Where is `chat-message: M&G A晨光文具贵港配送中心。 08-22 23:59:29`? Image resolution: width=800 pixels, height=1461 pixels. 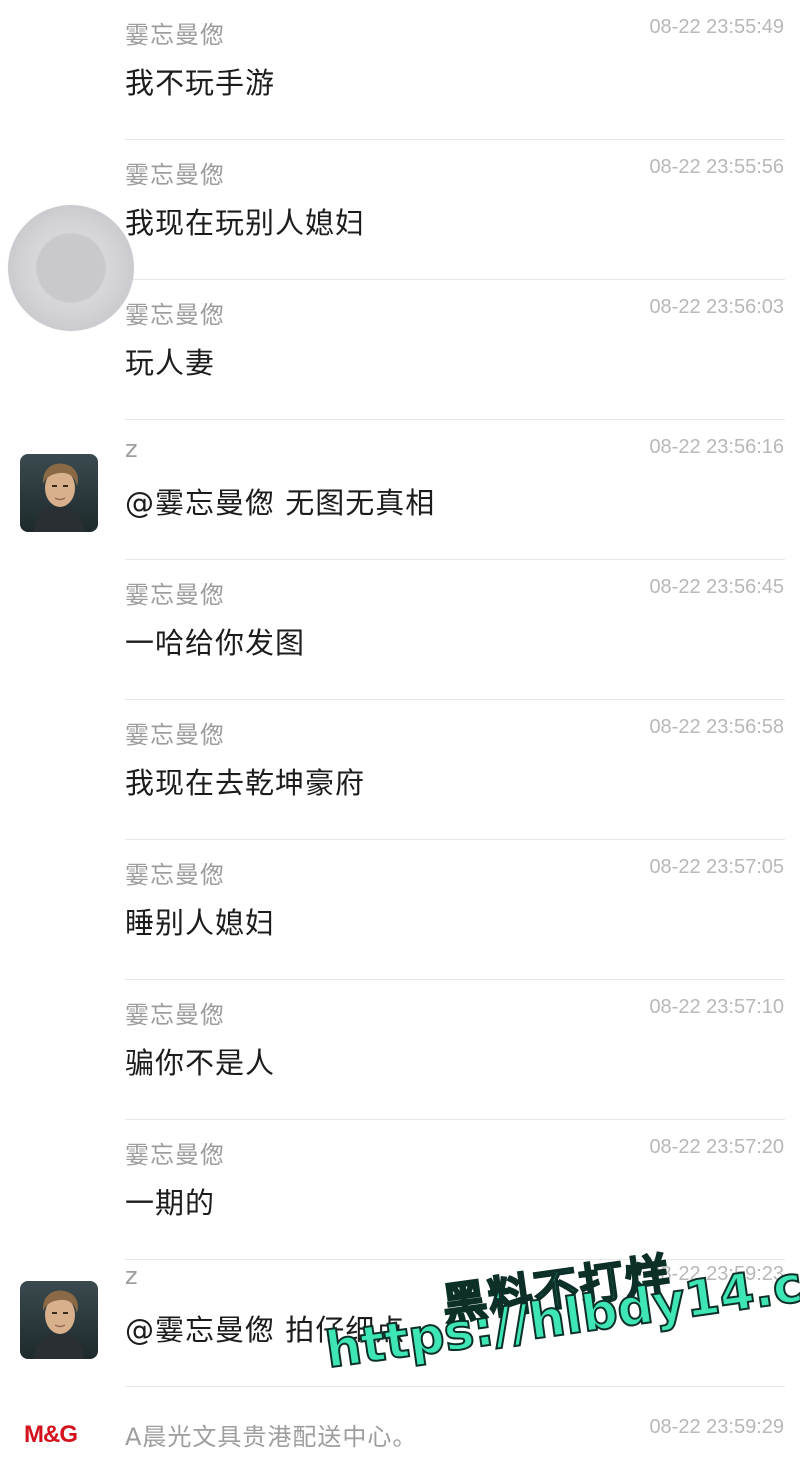 chat-message: M&G A晨光文具贵港配送中心。 08-22 23:59:29 is located at coordinates (400, 1424).